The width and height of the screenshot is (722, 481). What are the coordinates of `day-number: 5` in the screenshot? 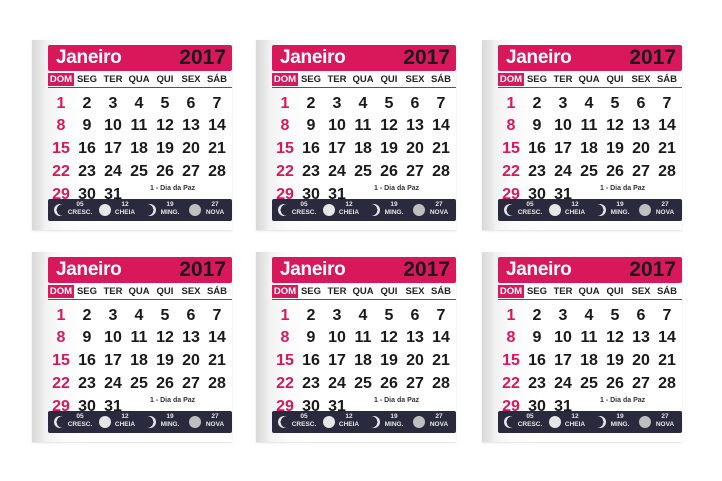 It's located at (389, 103).